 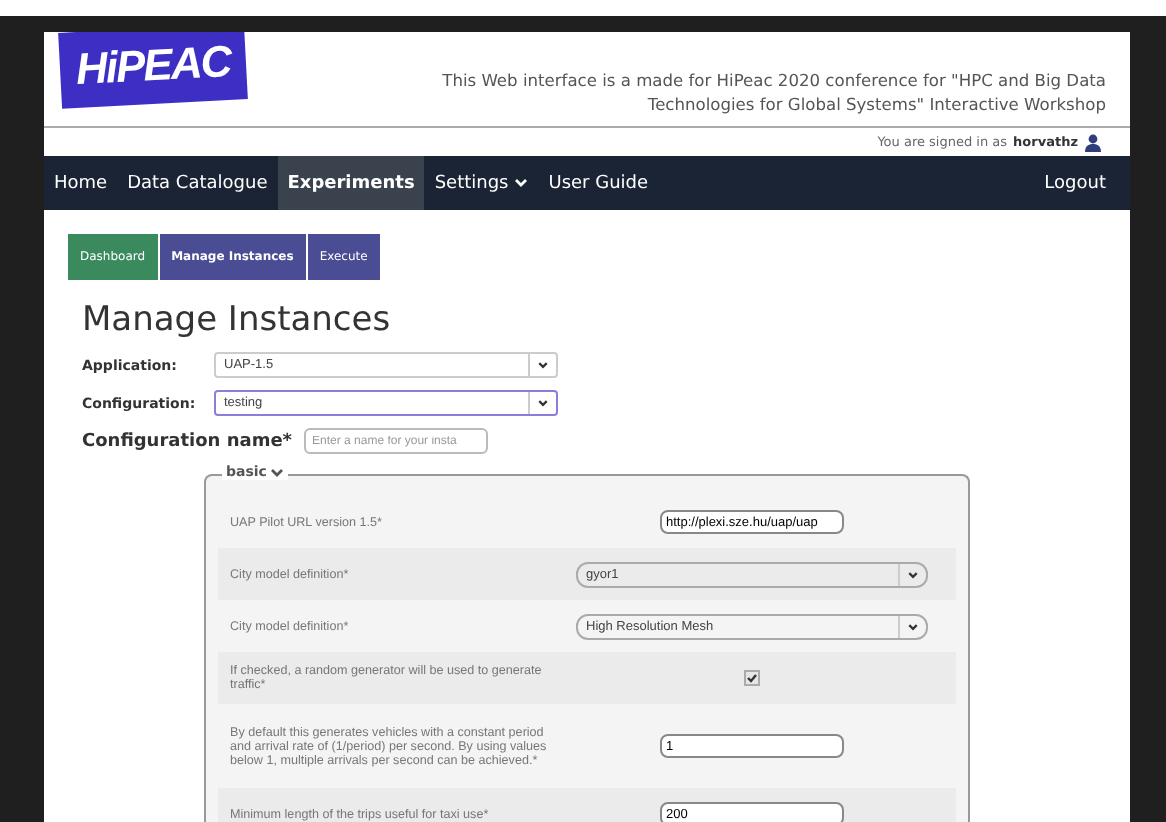 I want to click on logout-link: Logout, so click(x=1082, y=183).